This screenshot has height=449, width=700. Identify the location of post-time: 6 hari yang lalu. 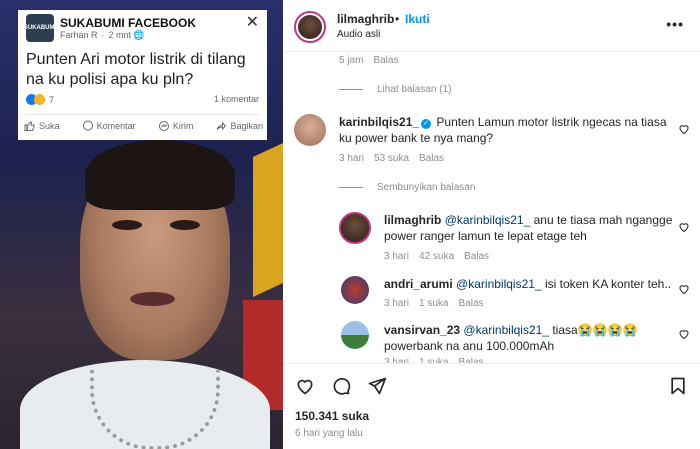
(329, 433).